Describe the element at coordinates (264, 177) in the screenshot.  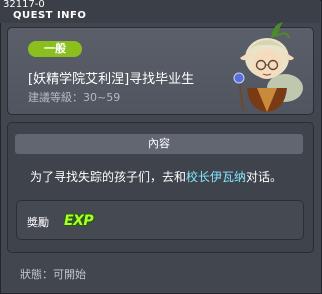
I see `description-suffix: 对话。` at that location.